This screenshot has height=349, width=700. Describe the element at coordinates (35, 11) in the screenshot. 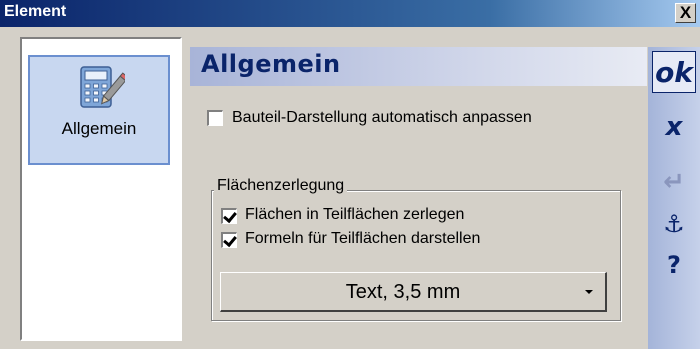

I see `window-title: Element` at that location.